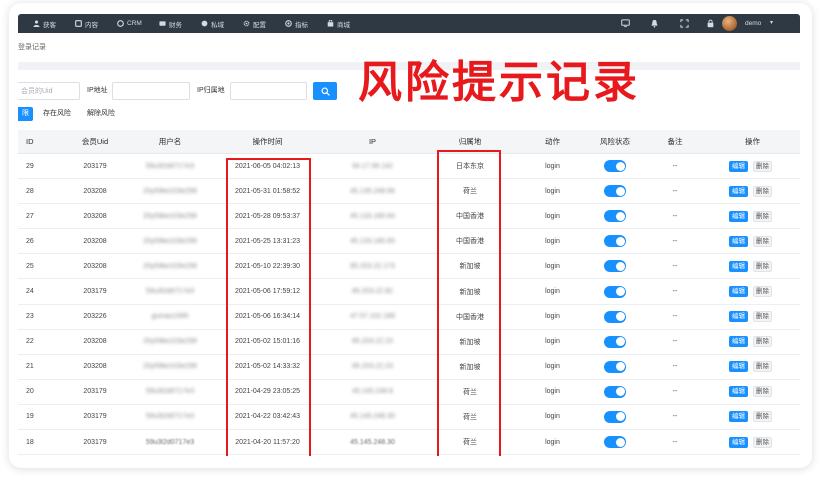  What do you see at coordinates (348, 23) in the screenshot?
I see `nav-item-shop: 商城` at bounding box center [348, 23].